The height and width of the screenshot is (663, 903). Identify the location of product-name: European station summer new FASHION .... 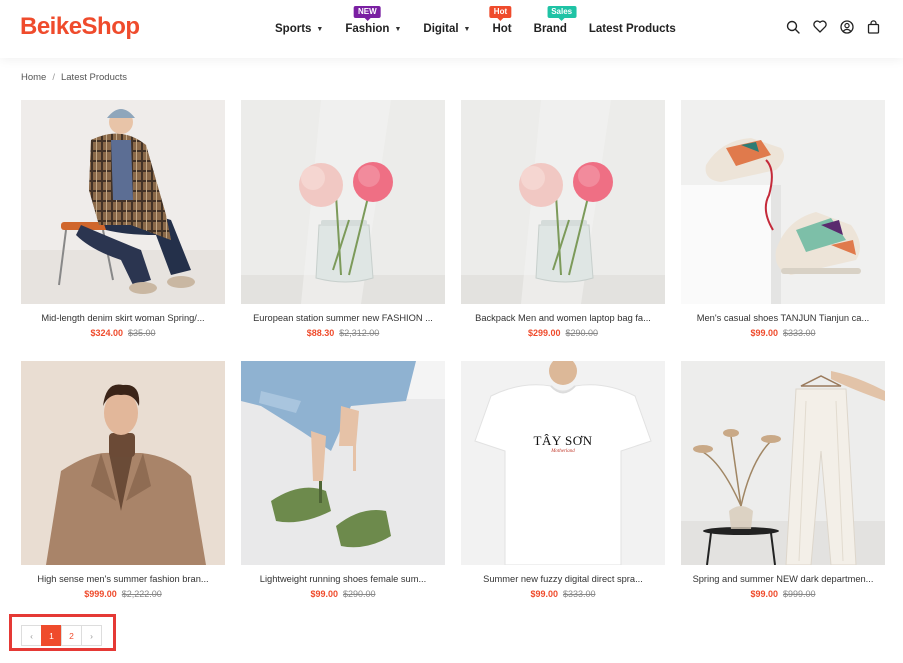
(343, 318).